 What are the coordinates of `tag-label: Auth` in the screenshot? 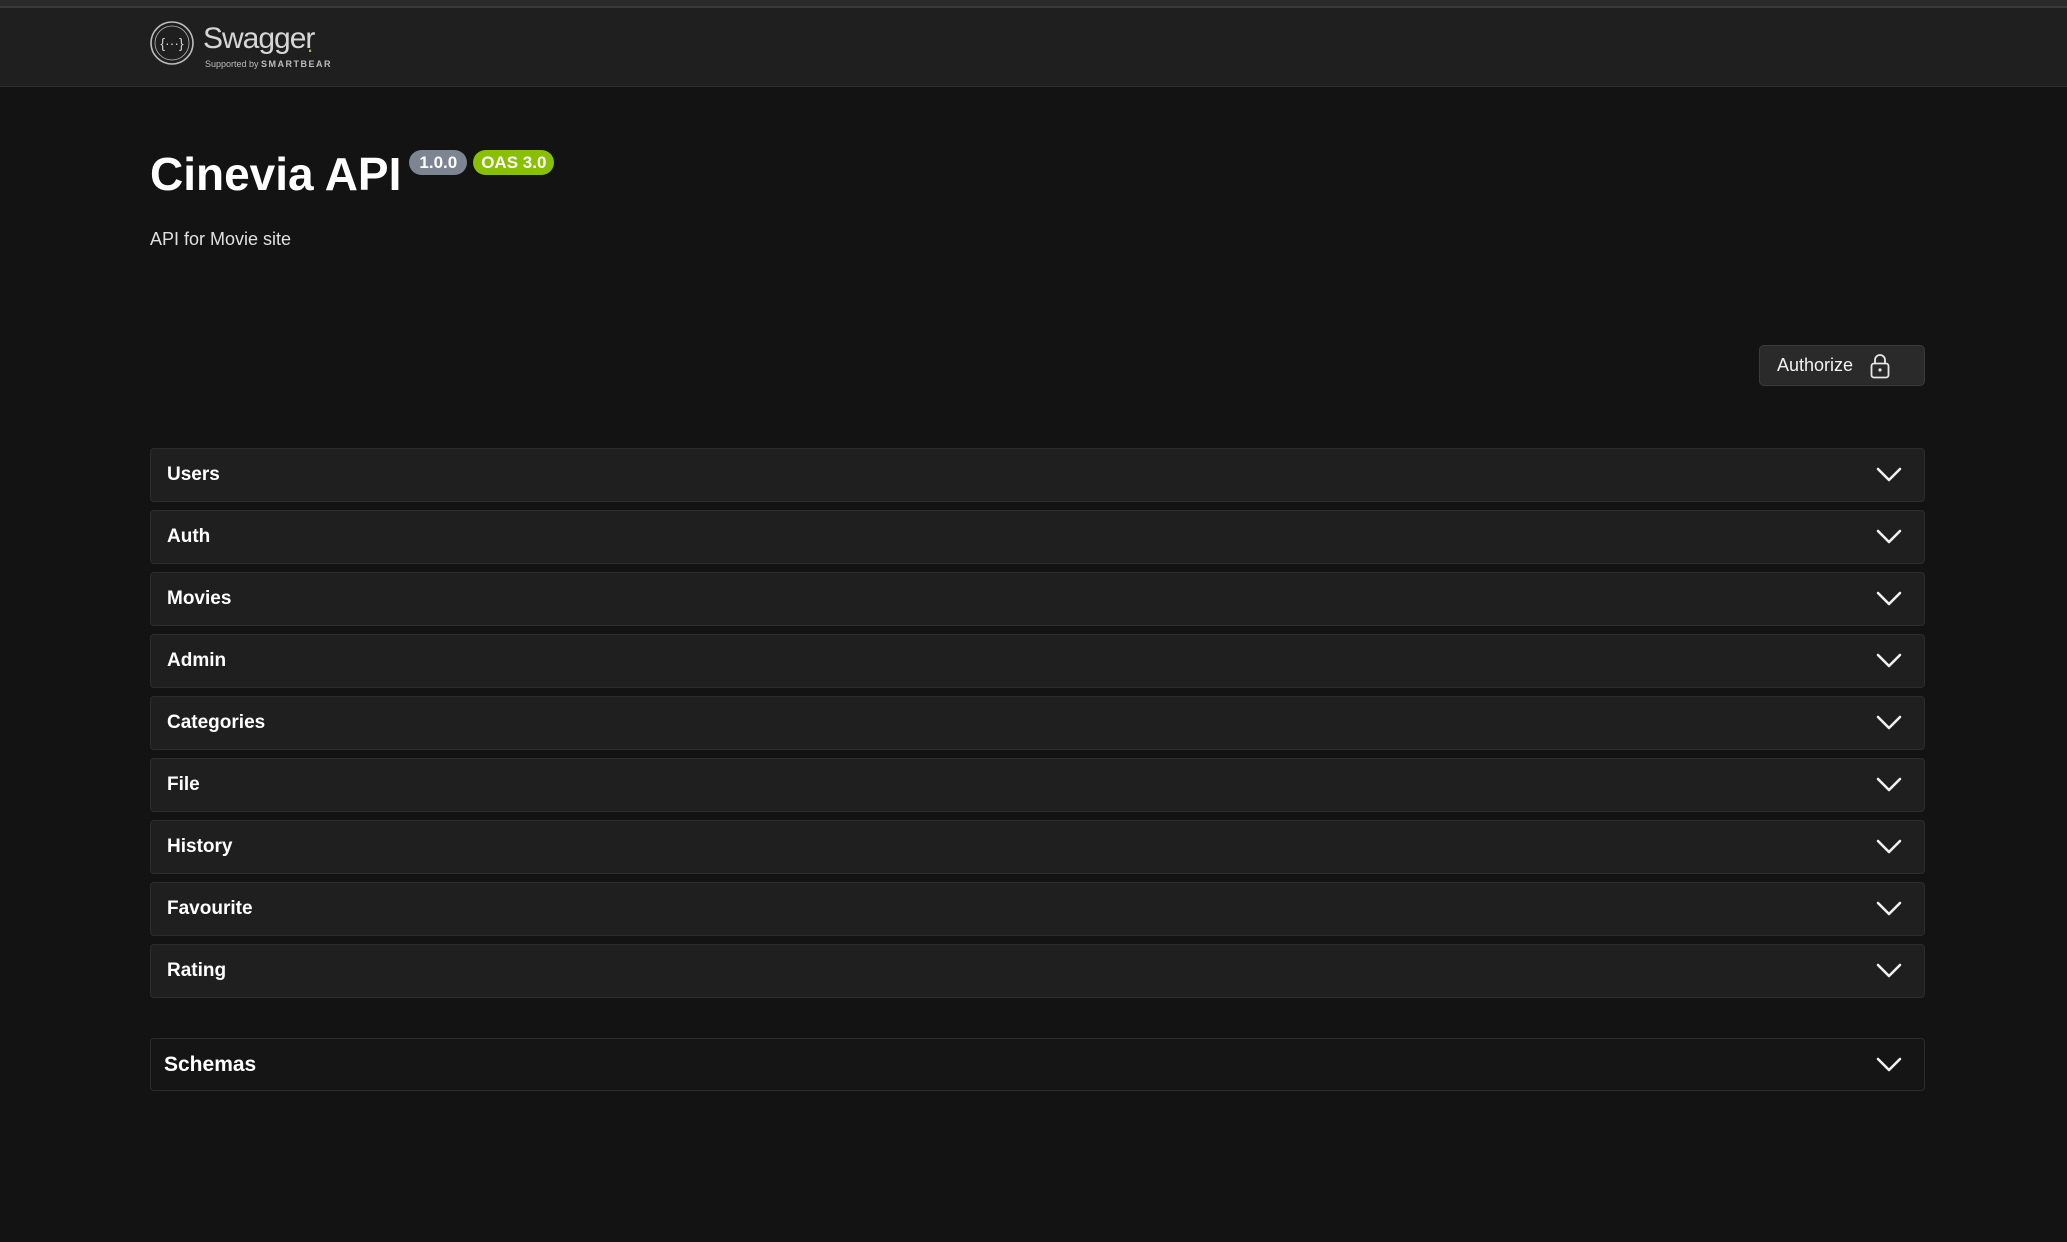 It's located at (189, 536).